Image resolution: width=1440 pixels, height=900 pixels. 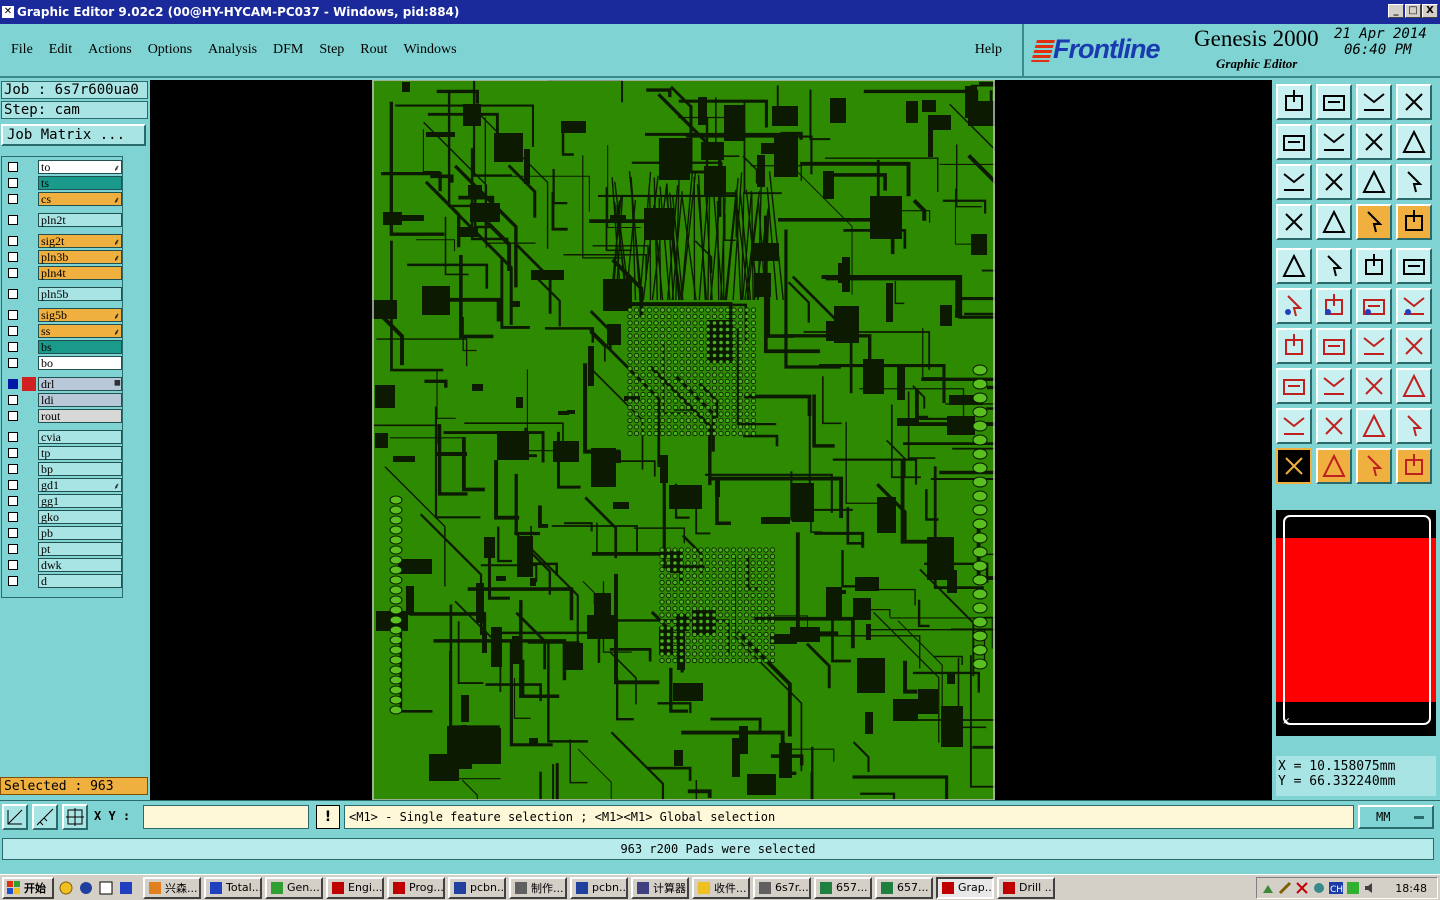 I want to click on zoom-area-button, so click(x=15, y=817).